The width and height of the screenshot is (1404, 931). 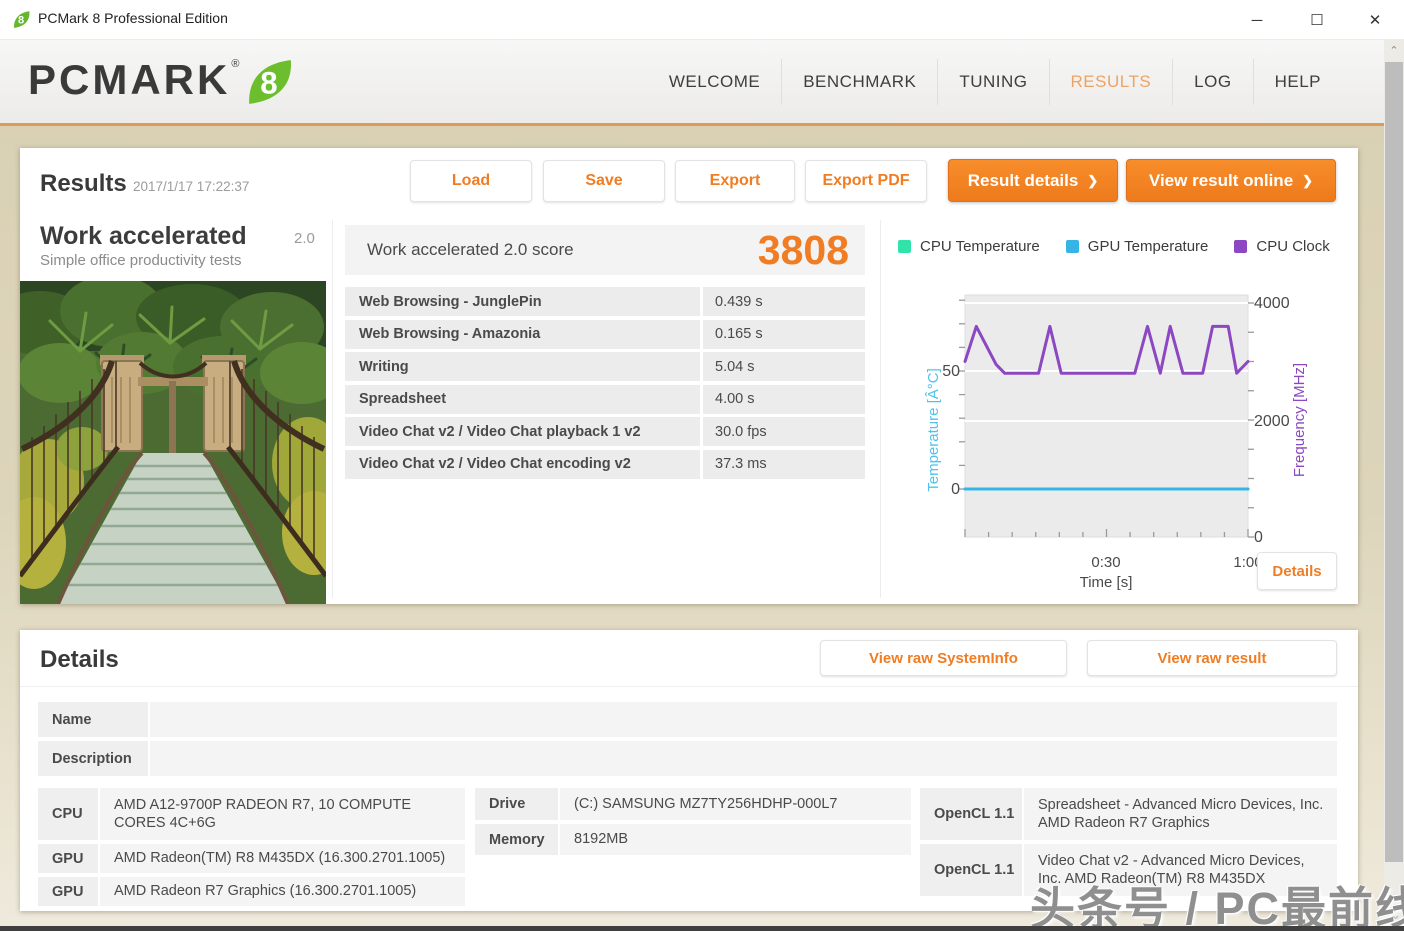 I want to click on minimize-button: ─, so click(x=1257, y=20).